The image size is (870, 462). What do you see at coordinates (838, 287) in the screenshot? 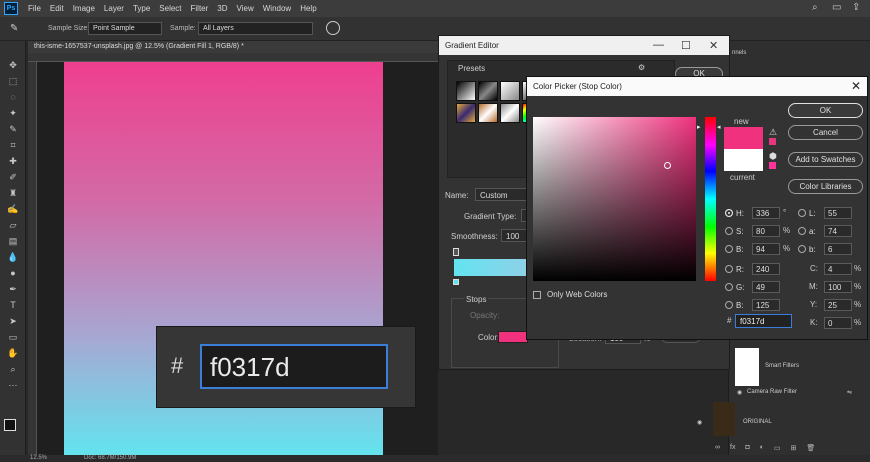
I see `magenta-input: 100` at bounding box center [838, 287].